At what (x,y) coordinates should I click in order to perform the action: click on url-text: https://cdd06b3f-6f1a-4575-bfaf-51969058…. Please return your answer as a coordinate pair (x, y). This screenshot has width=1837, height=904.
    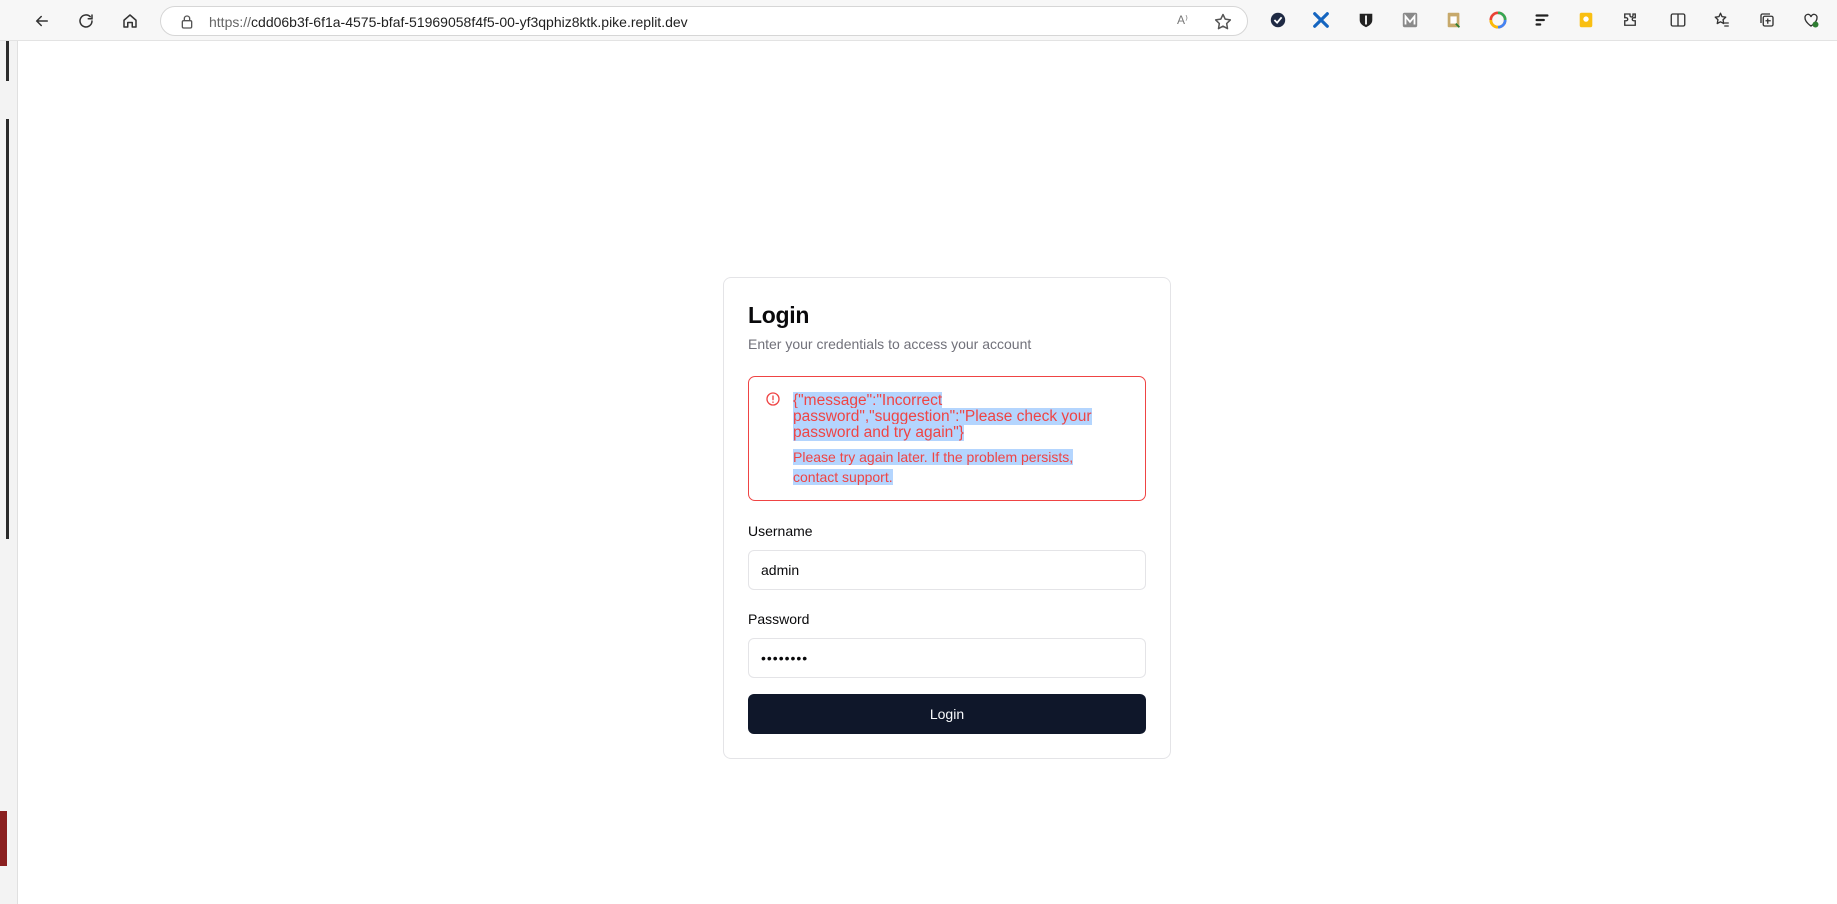
    Looking at the image, I should click on (448, 22).